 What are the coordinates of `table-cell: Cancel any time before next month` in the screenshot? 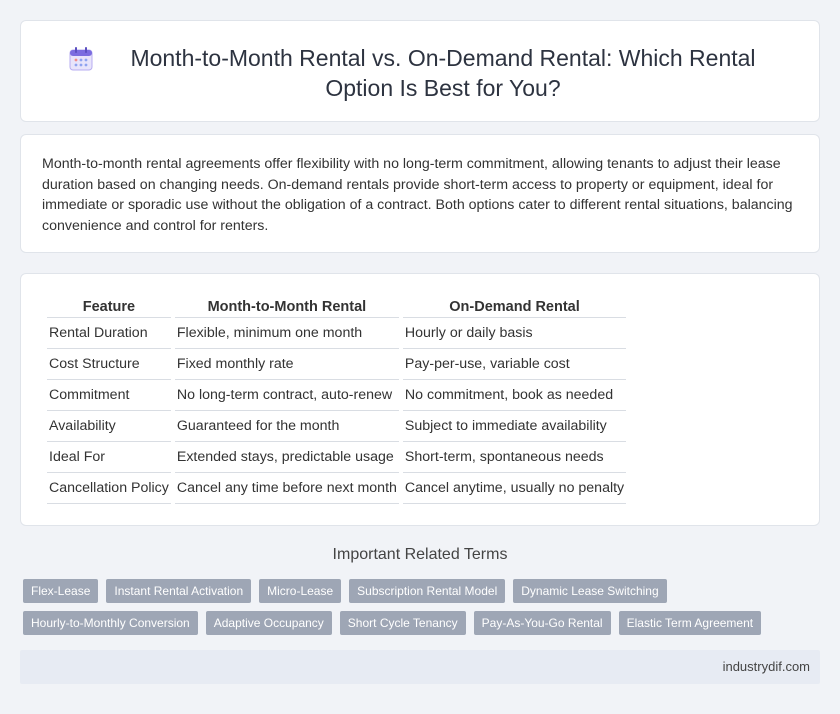 It's located at (286, 488).